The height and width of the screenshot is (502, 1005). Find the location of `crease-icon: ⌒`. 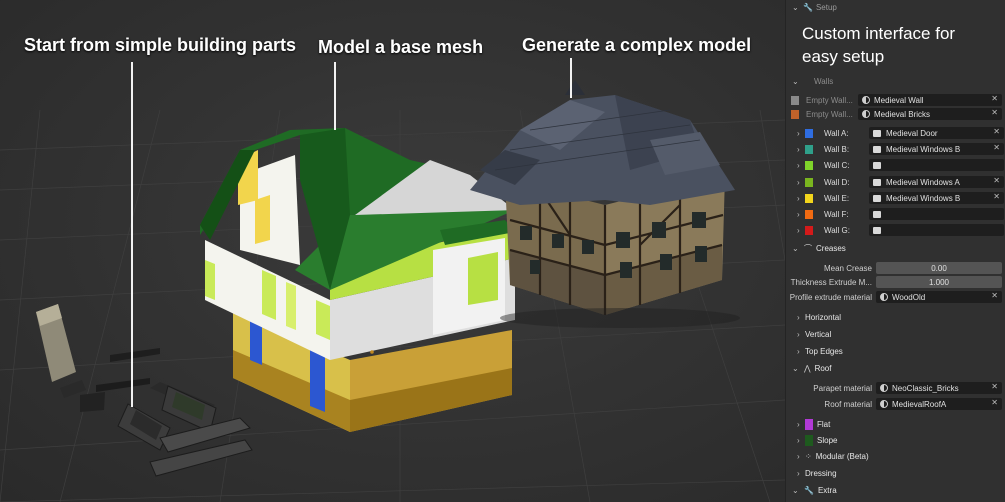

crease-icon: ⌒ is located at coordinates (808, 248).